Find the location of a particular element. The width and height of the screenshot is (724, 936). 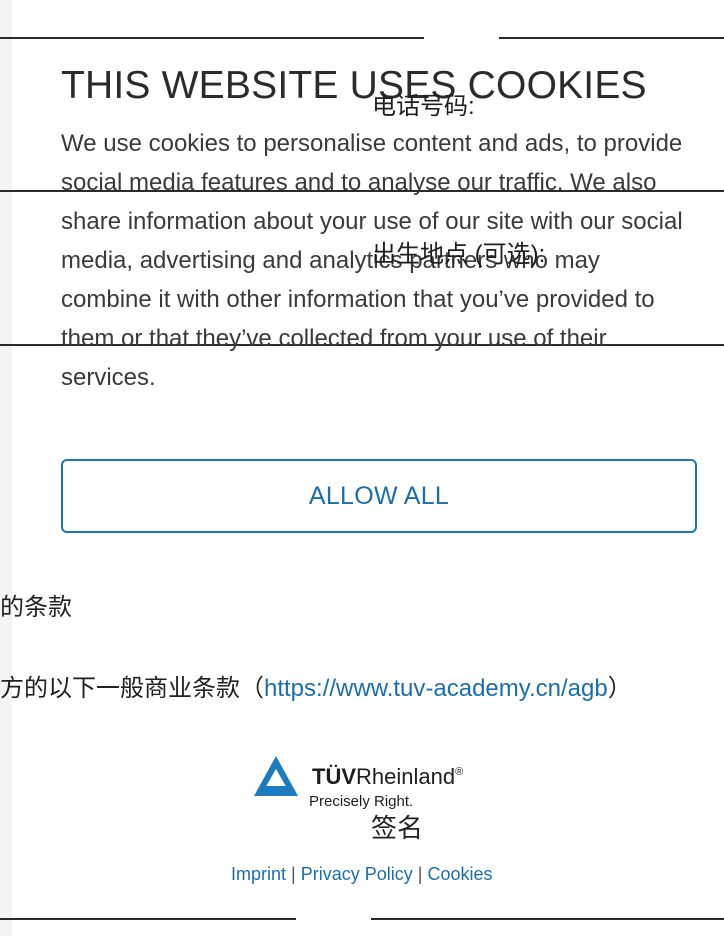

terms-line-prefix: 方的以下一般商业条款（ is located at coordinates (132, 688).